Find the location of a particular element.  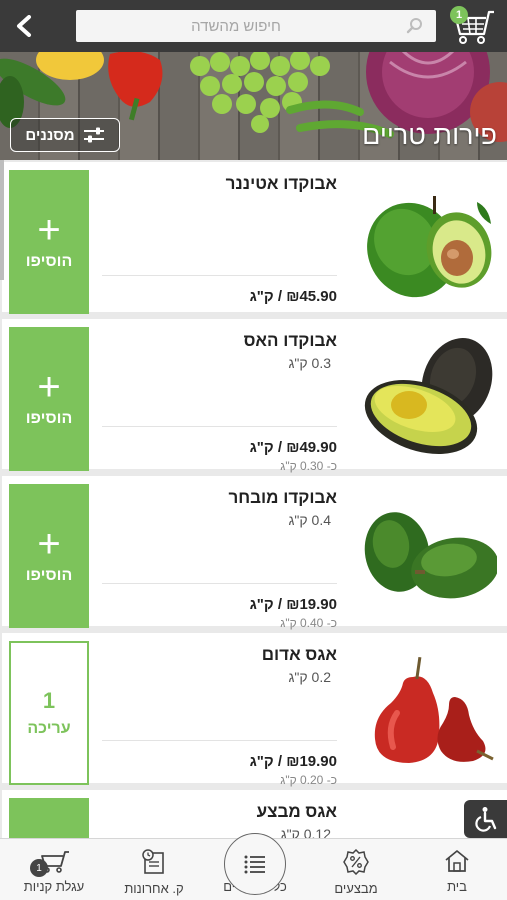

product-name: אגס מבצע is located at coordinates (296, 811).